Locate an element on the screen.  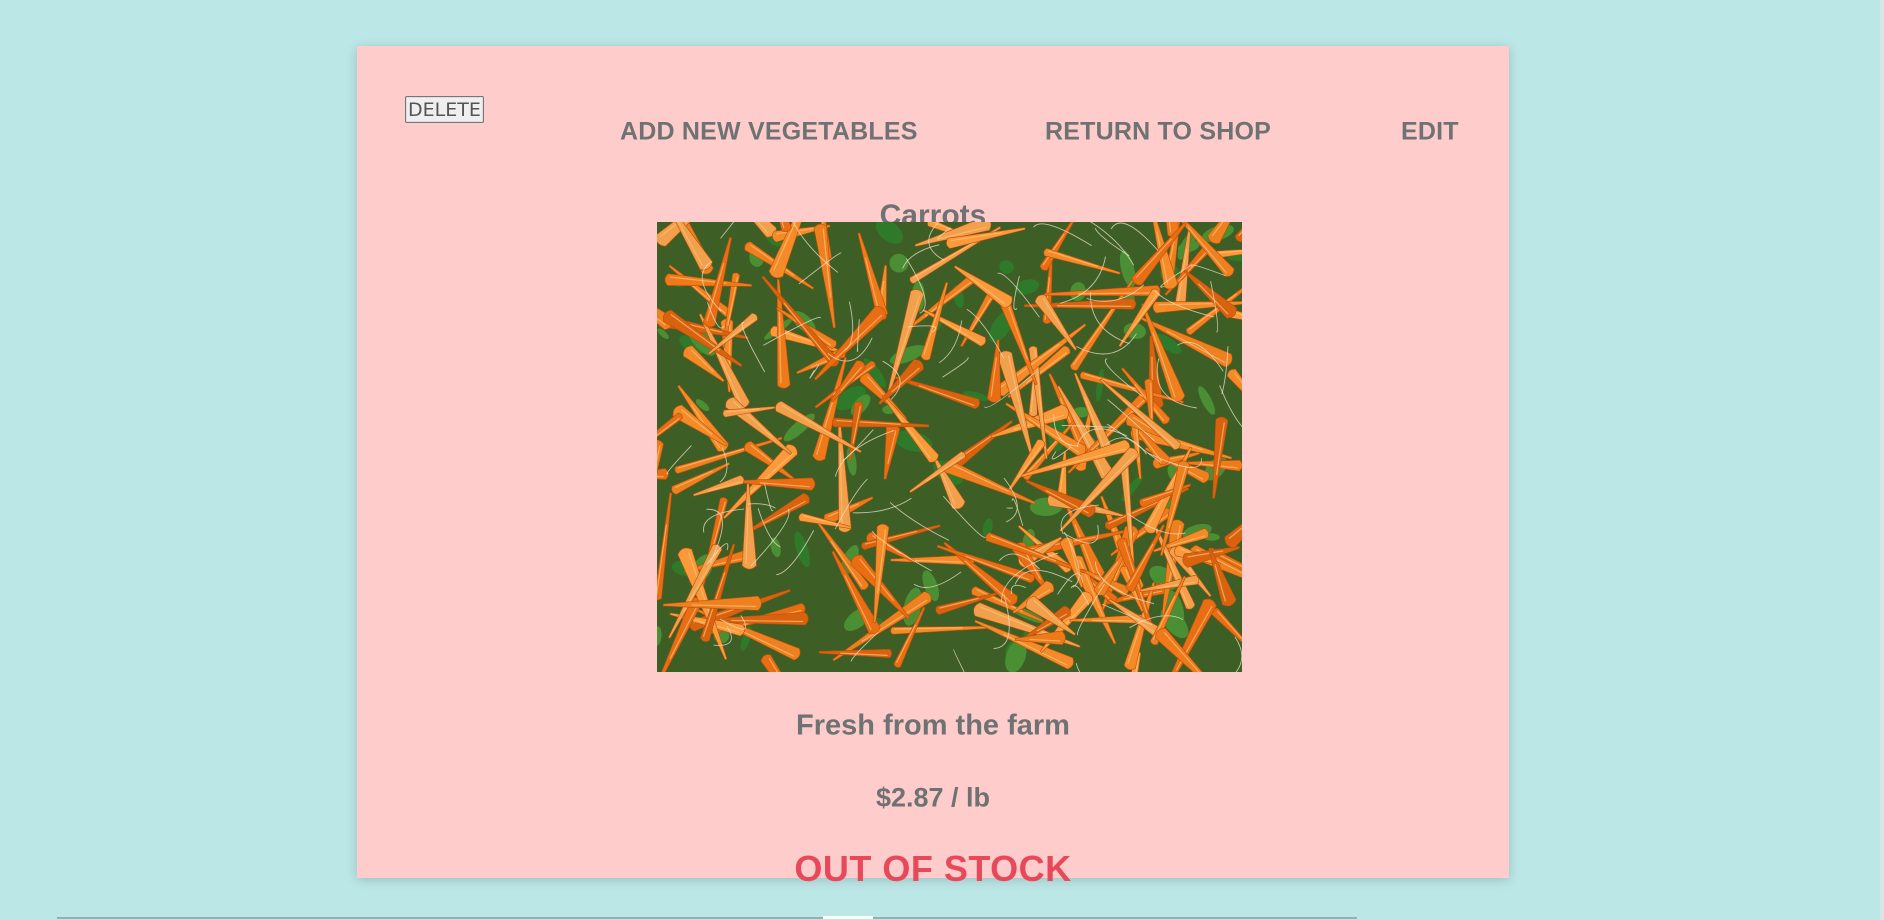
bottom-marker is located at coordinates (848, 917).